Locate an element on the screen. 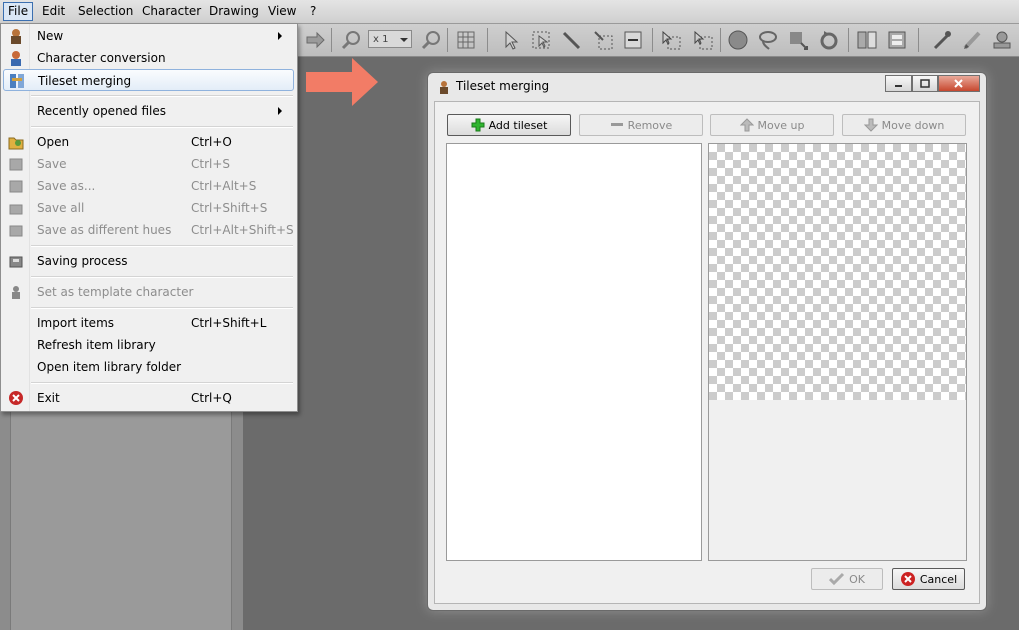 This screenshot has height=630, width=1019. cancel-button: Cancel is located at coordinates (928, 579).